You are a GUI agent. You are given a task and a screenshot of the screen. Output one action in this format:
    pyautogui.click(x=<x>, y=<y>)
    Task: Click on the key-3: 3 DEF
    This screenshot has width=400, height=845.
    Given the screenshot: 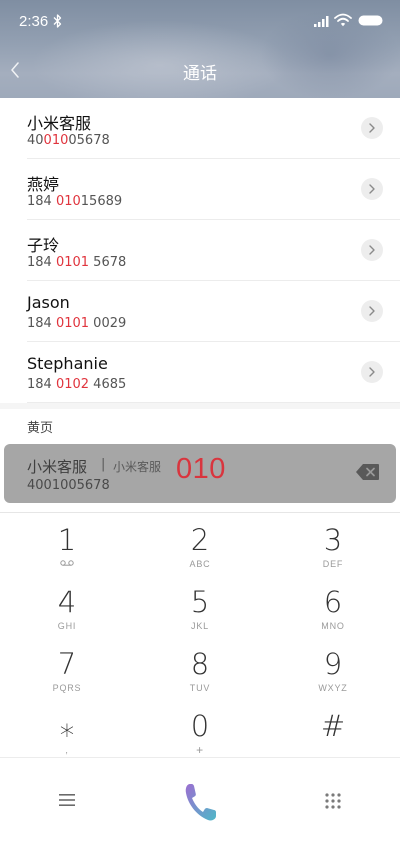 What is the action you would take?
    pyautogui.click(x=333, y=552)
    